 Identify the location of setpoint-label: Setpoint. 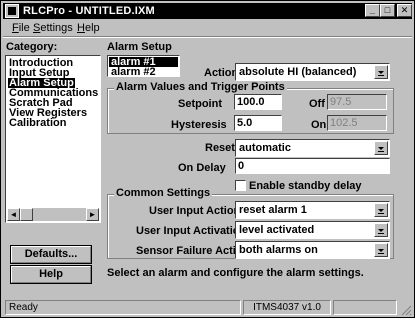
(200, 104).